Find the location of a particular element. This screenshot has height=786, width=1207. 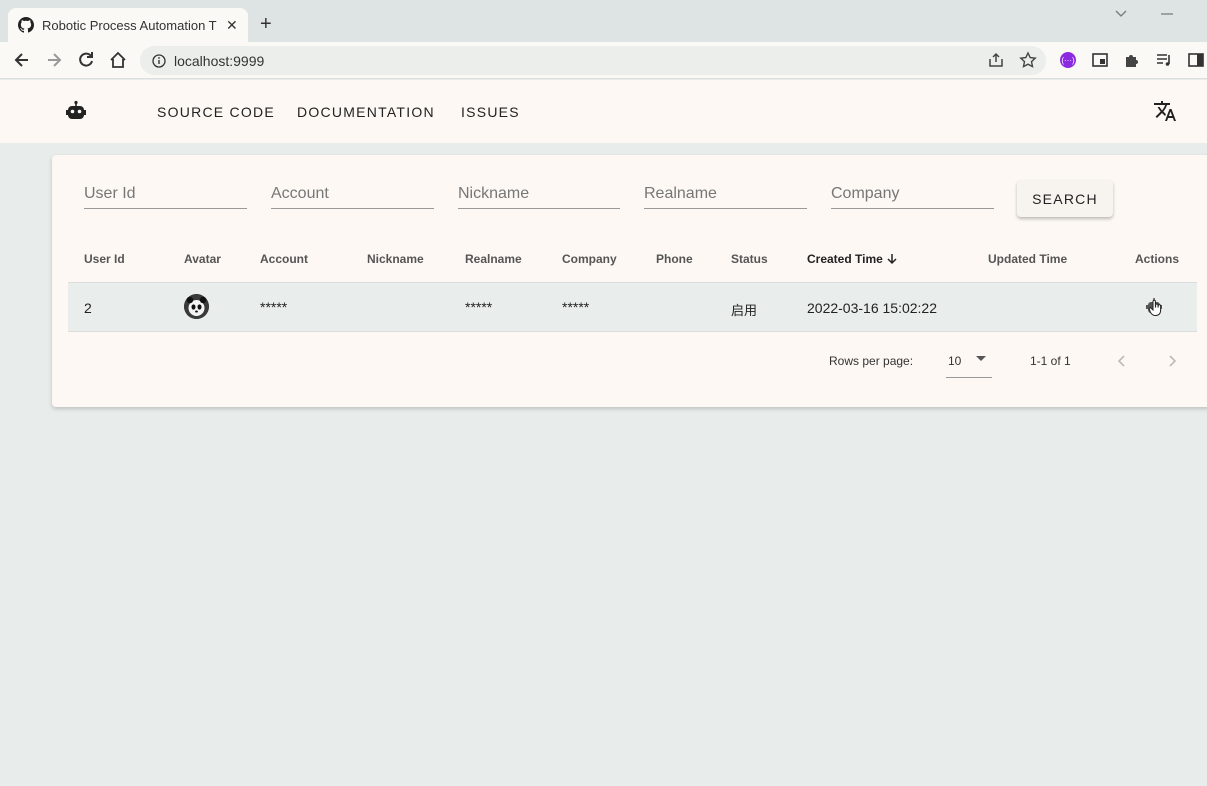

nav-documentation: DOCUMENTATION is located at coordinates (366, 112).